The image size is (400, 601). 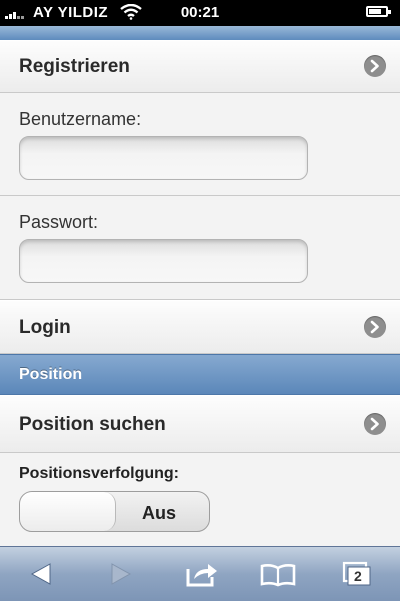 I want to click on position-search-label: Position suchen, so click(x=92, y=424).